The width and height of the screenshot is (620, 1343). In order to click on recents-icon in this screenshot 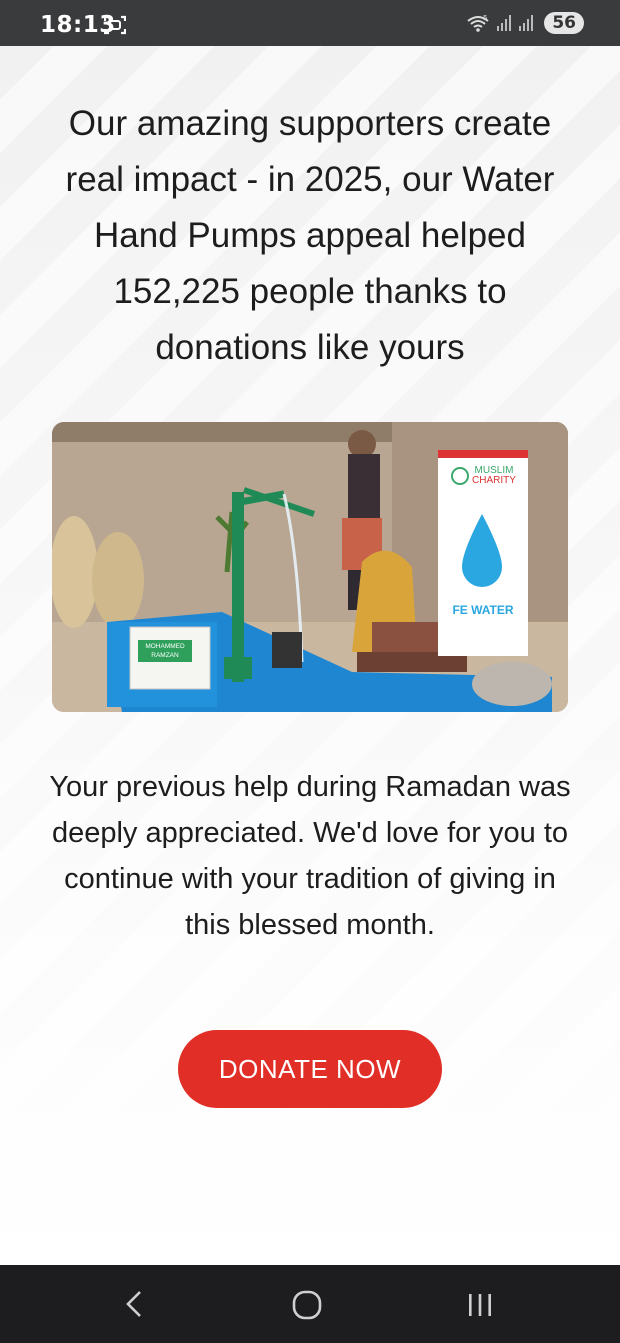, I will do `click(480, 1305)`.